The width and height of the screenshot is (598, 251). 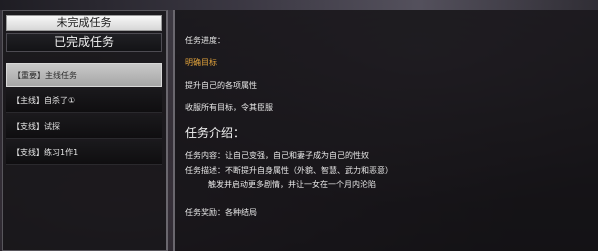 What do you see at coordinates (215, 133) in the screenshot?
I see `intro-heading: 任务介绍：` at bounding box center [215, 133].